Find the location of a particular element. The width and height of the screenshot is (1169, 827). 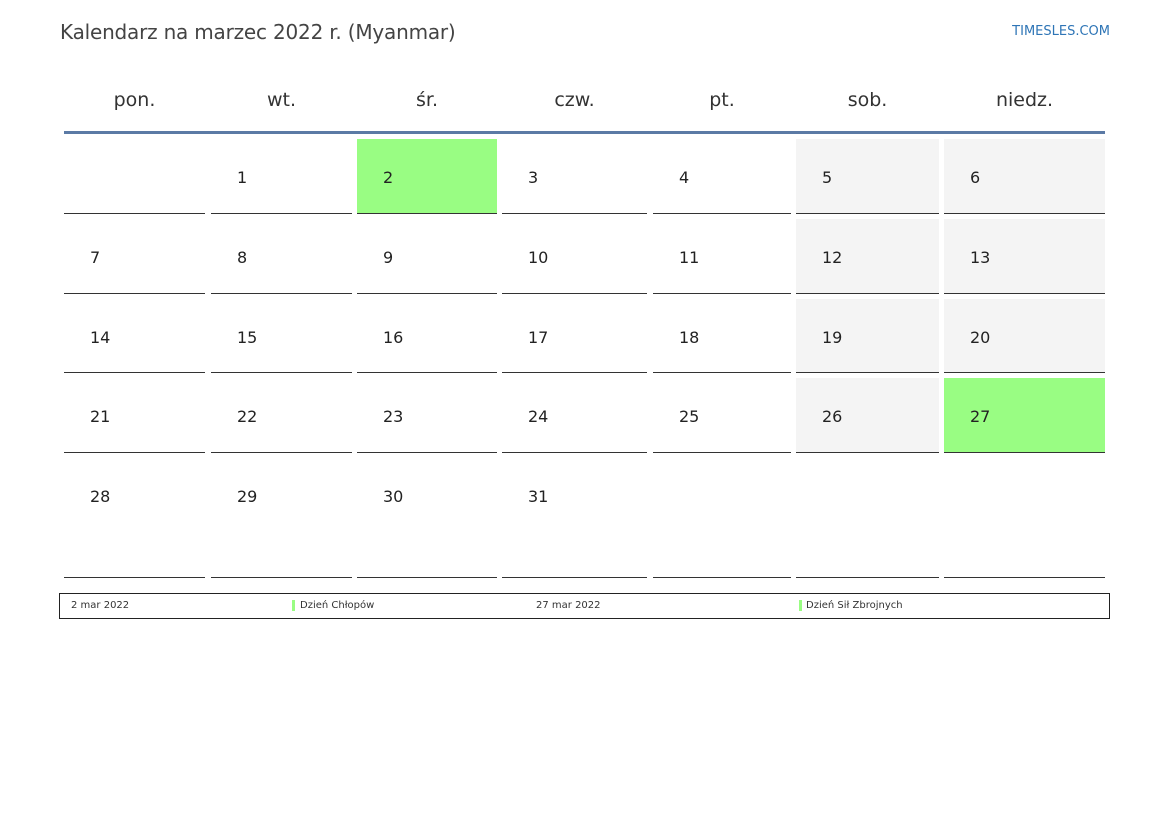

day-number: 2 is located at coordinates (388, 177).